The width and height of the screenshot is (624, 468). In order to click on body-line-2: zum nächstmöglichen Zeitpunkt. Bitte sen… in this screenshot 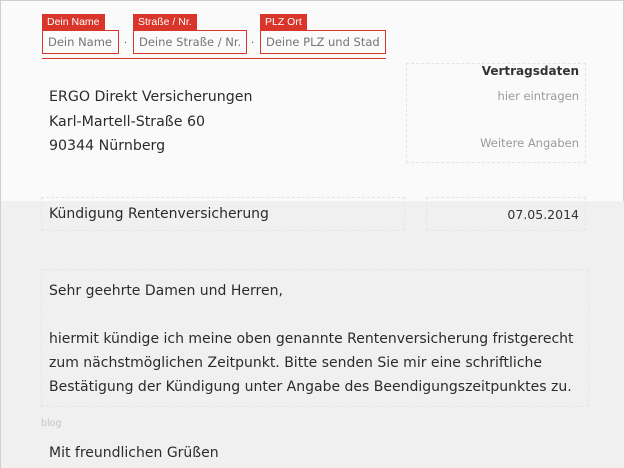, I will do `click(296, 363)`.